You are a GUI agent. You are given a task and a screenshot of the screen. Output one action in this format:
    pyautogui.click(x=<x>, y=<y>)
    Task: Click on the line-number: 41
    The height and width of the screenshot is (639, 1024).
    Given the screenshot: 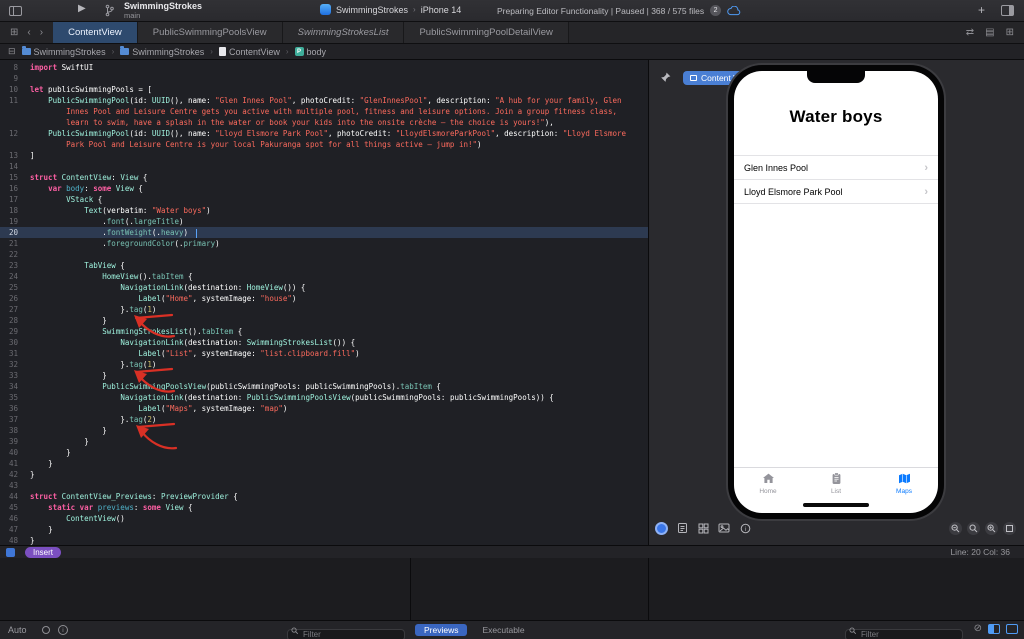 What is the action you would take?
    pyautogui.click(x=13, y=463)
    